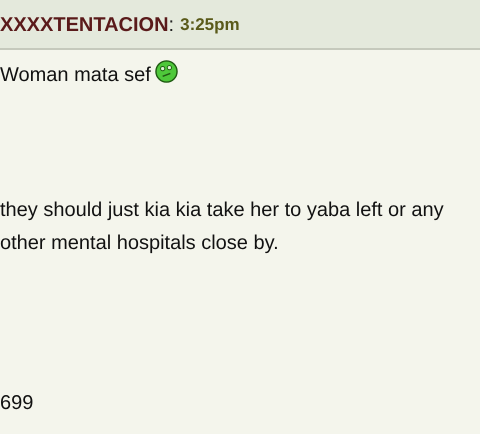 The width and height of the screenshot is (480, 434). What do you see at coordinates (84, 25) in the screenshot?
I see `author-name: XXXXTENTACION` at bounding box center [84, 25].